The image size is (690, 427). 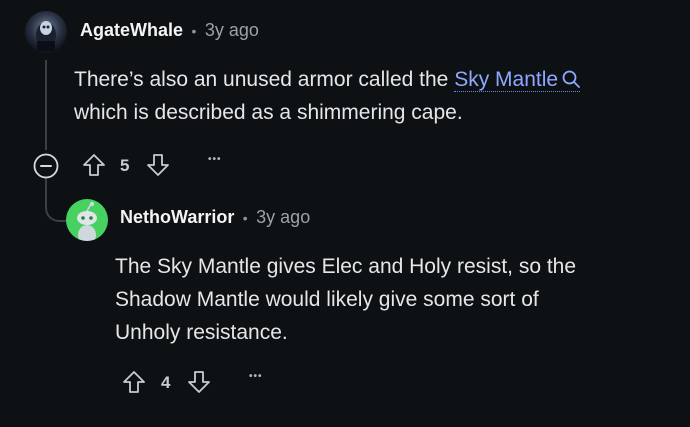 I want to click on thread-line-parent, so click(x=46, y=105).